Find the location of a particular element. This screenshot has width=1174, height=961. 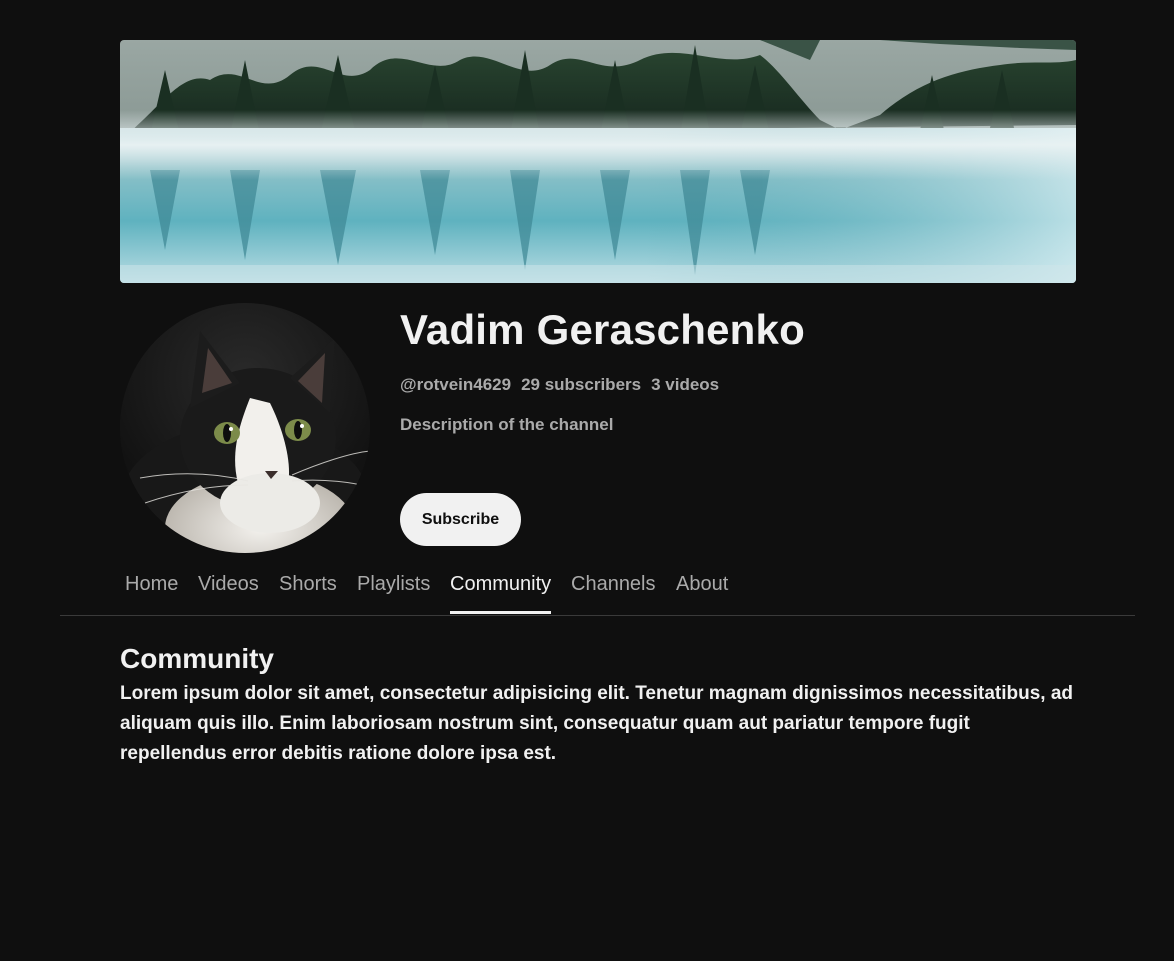

channel-name: Vadim Geraschenko is located at coordinates (602, 329).